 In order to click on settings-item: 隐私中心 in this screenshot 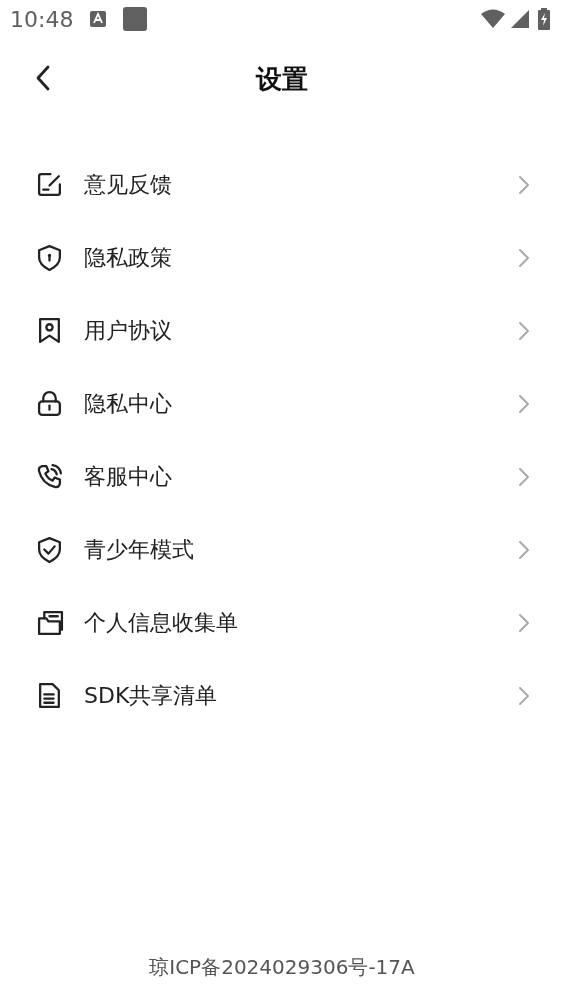, I will do `click(282, 403)`.